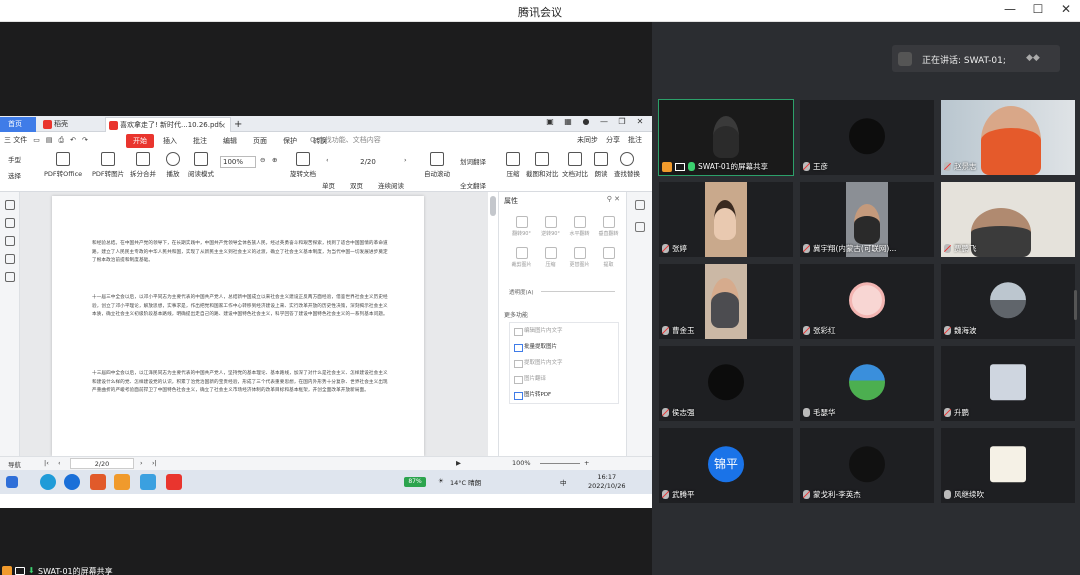  Describe the element at coordinates (71, 124) in the screenshot. I see `tab-docer: 稻壳` at that location.